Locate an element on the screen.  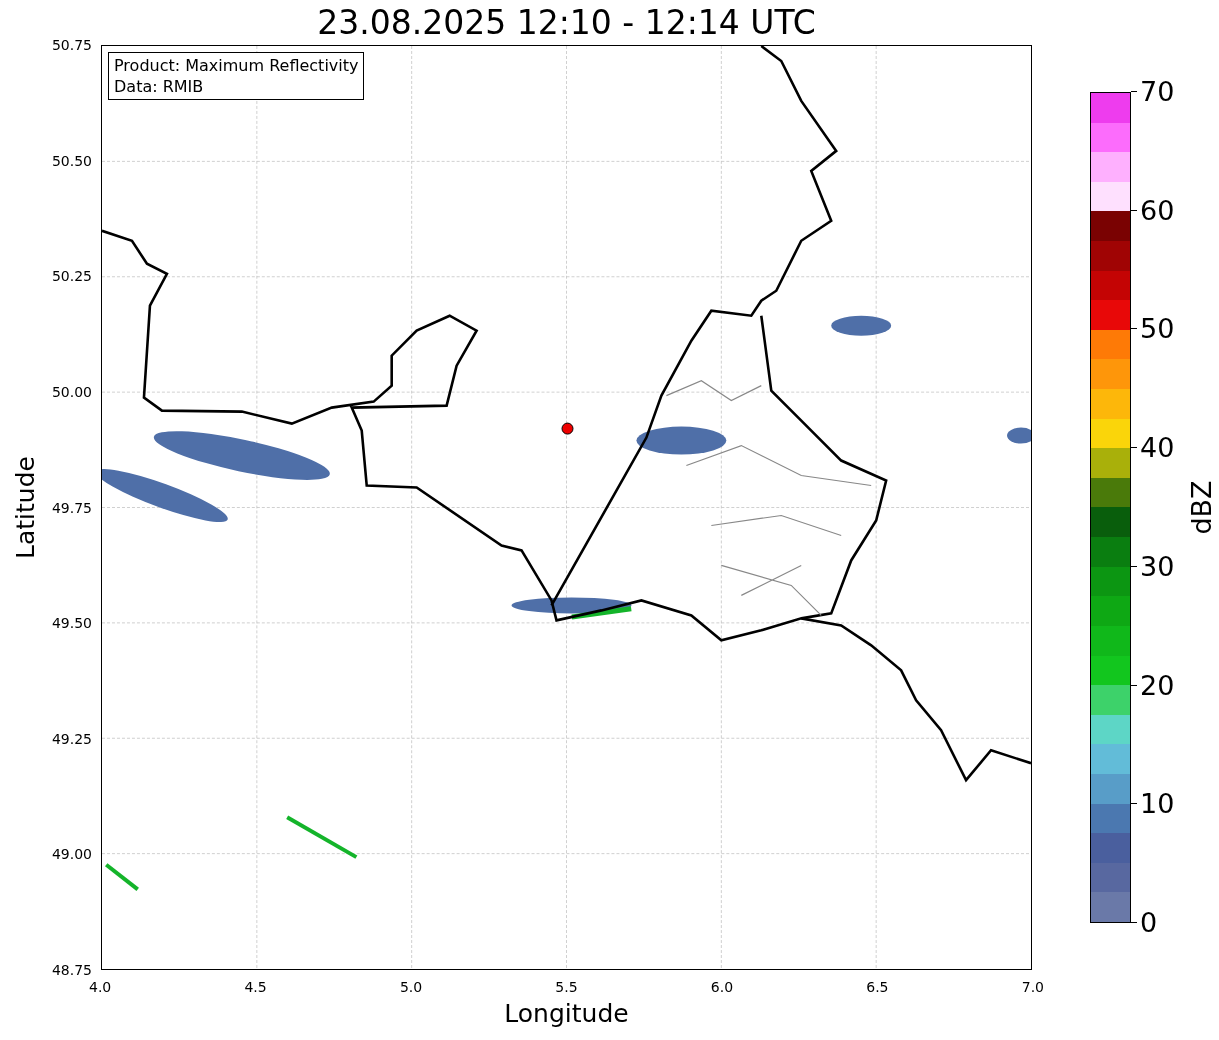
tick-label: 5.5 is located at coordinates (566, 987).